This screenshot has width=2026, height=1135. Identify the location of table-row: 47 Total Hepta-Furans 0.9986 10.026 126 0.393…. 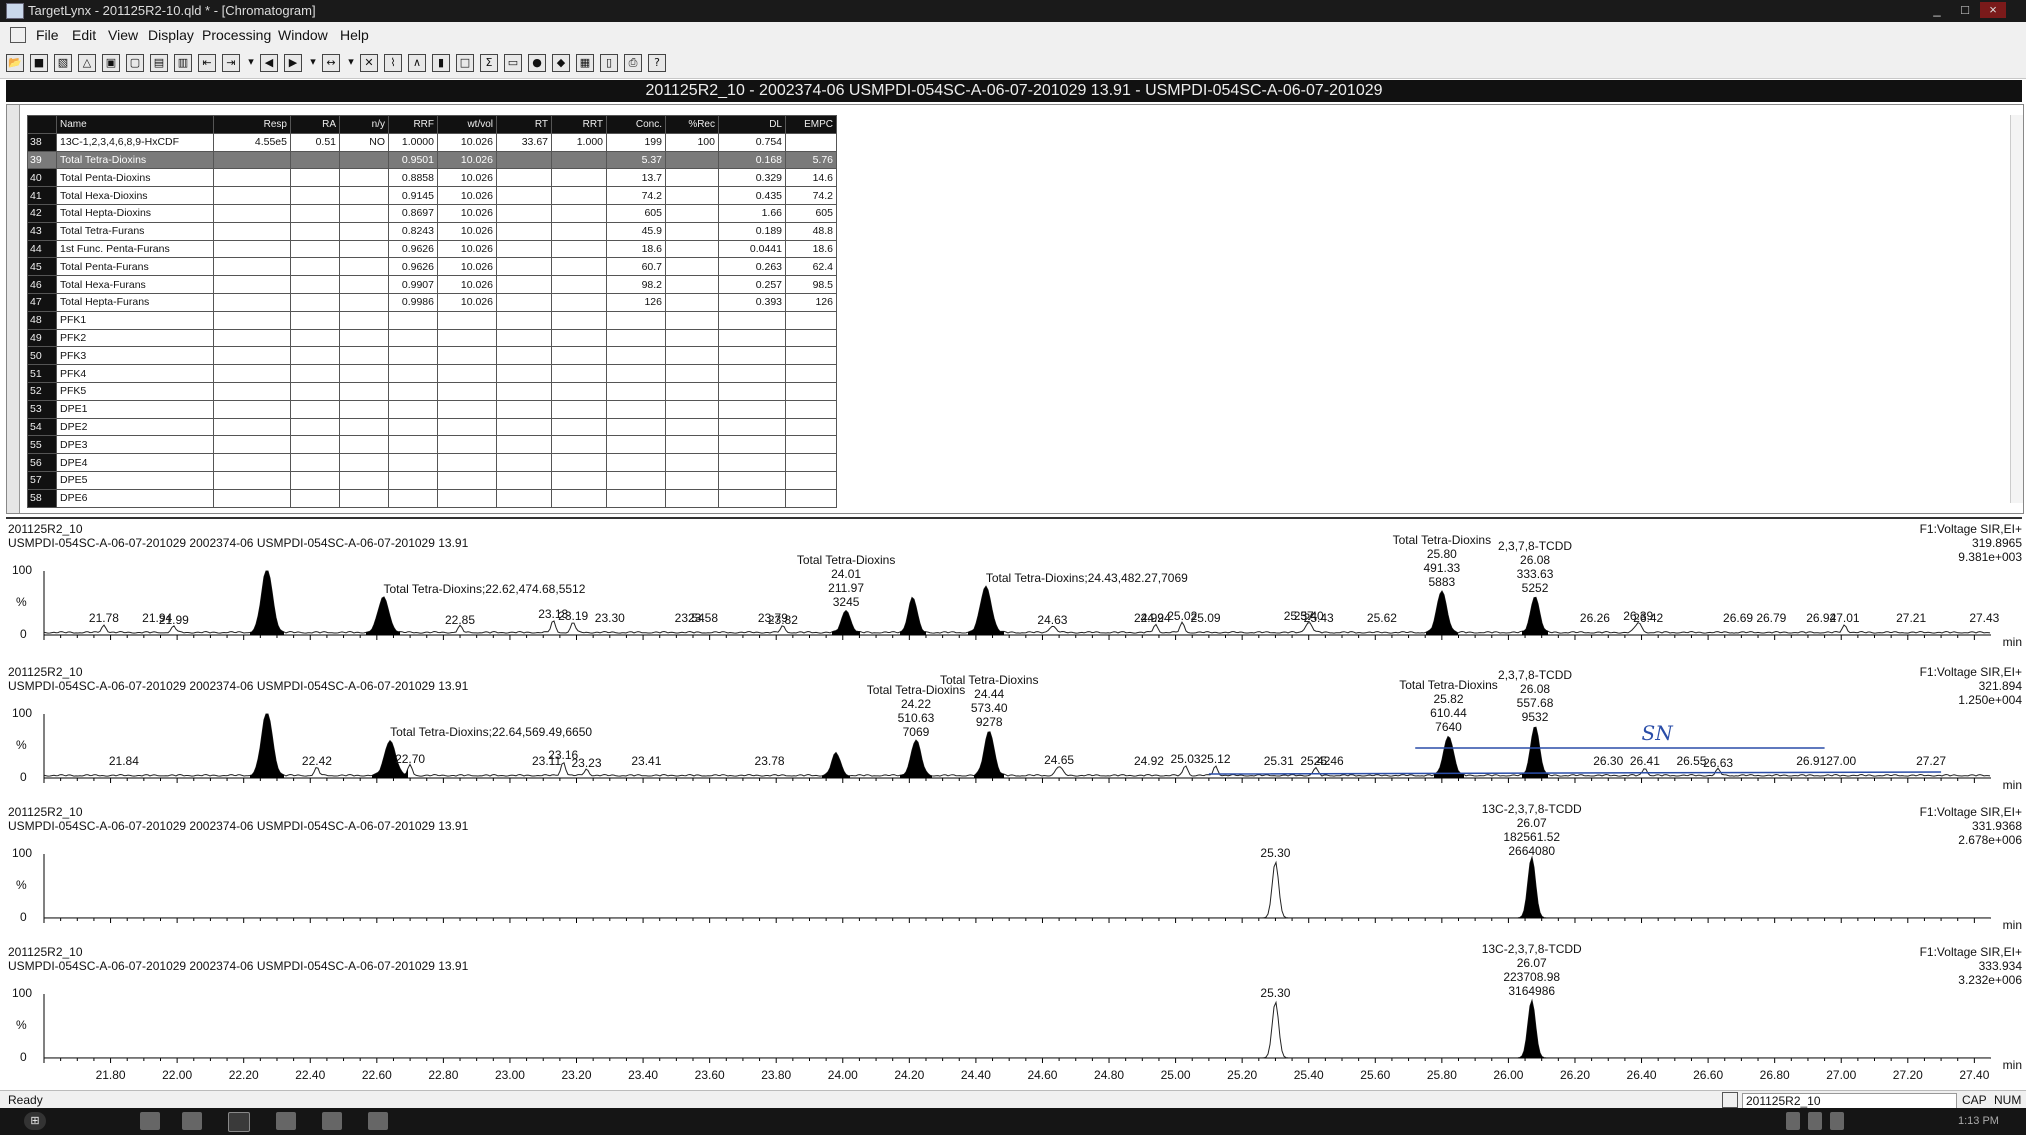
(432, 302).